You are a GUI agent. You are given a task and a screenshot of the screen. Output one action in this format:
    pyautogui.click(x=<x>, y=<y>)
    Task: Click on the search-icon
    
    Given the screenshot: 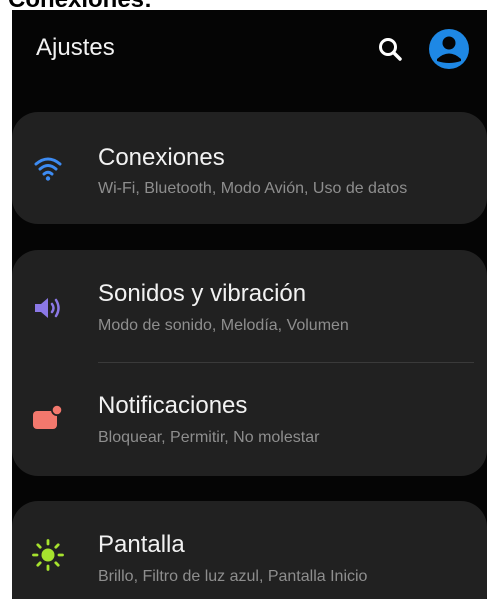 What is the action you would take?
    pyautogui.click(x=390, y=49)
    